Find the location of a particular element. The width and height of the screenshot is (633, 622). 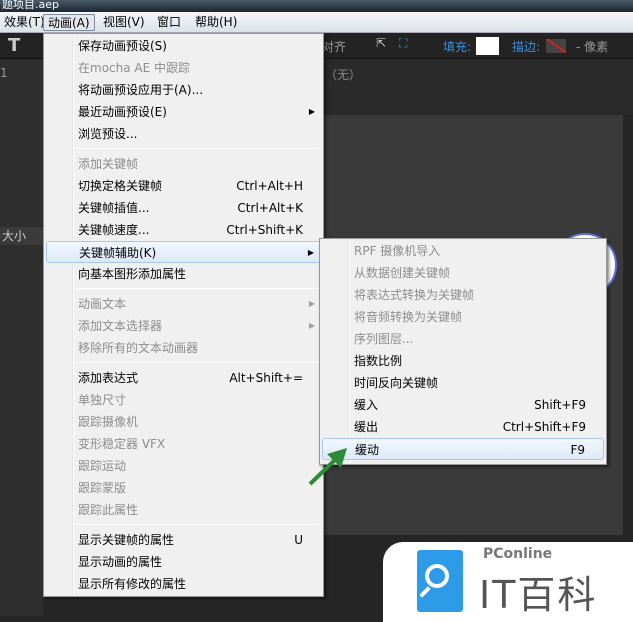

pointer-arrow-icon is located at coordinates (327, 467).